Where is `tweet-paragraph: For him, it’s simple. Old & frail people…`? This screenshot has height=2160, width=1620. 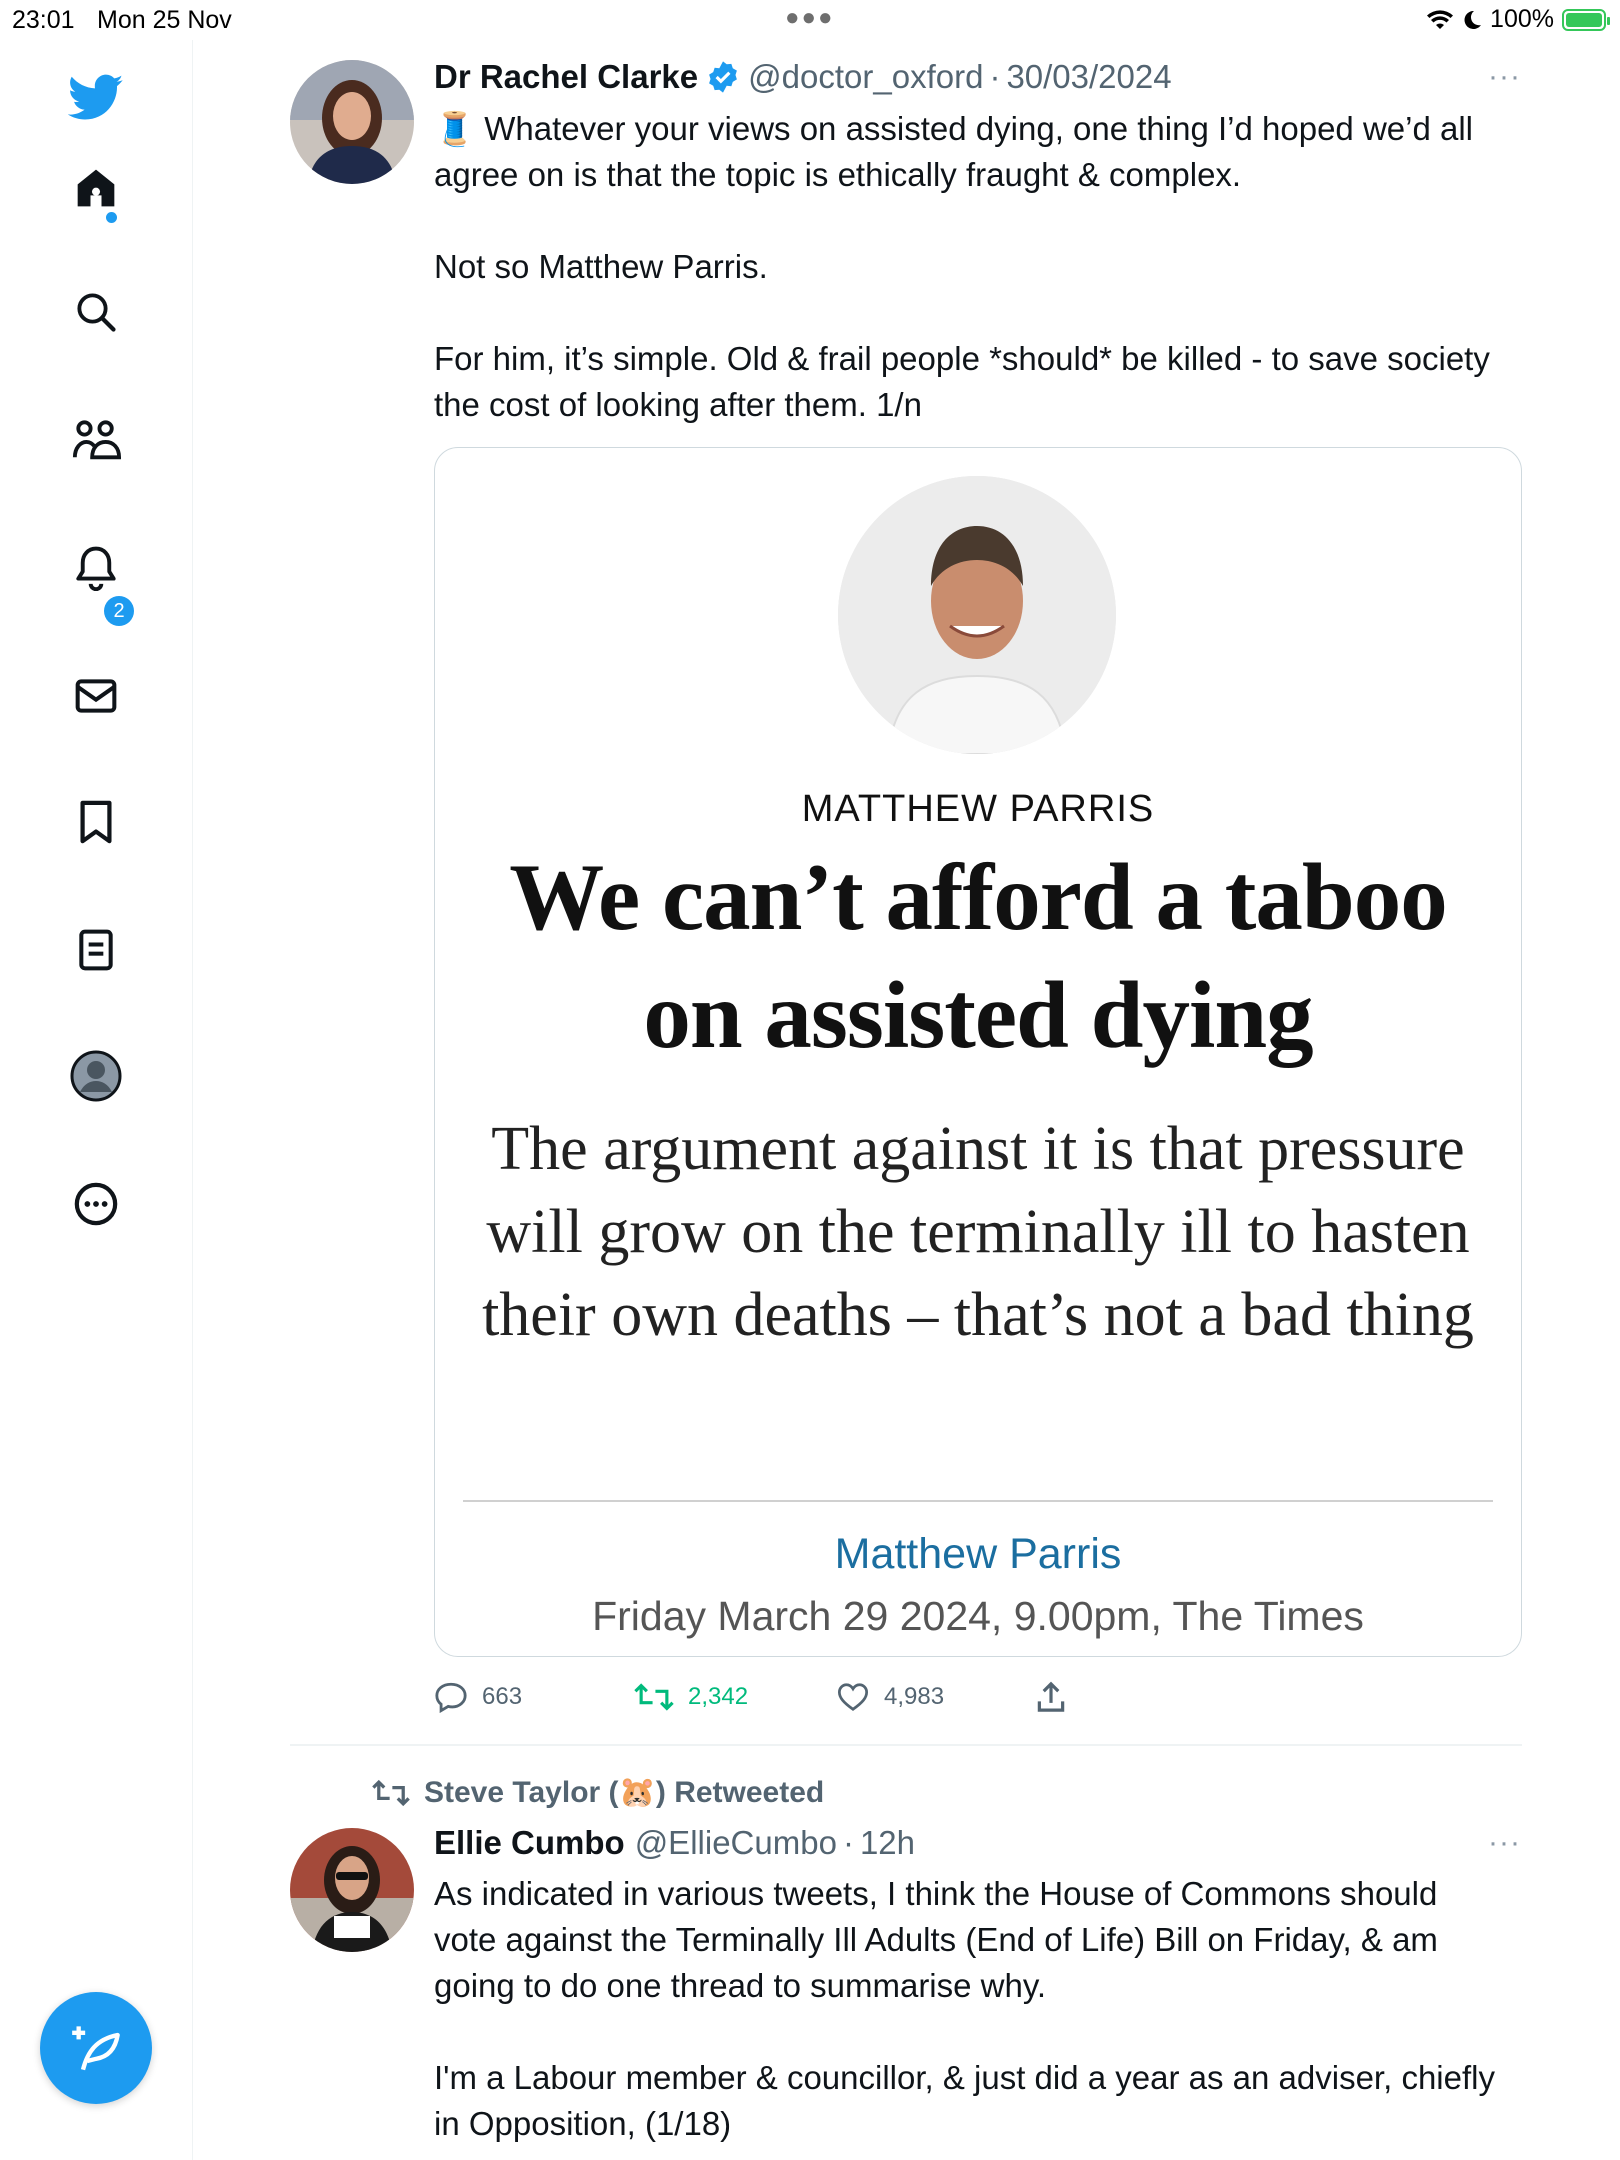 tweet-paragraph: For him, it’s simple. Old & frail people… is located at coordinates (962, 381).